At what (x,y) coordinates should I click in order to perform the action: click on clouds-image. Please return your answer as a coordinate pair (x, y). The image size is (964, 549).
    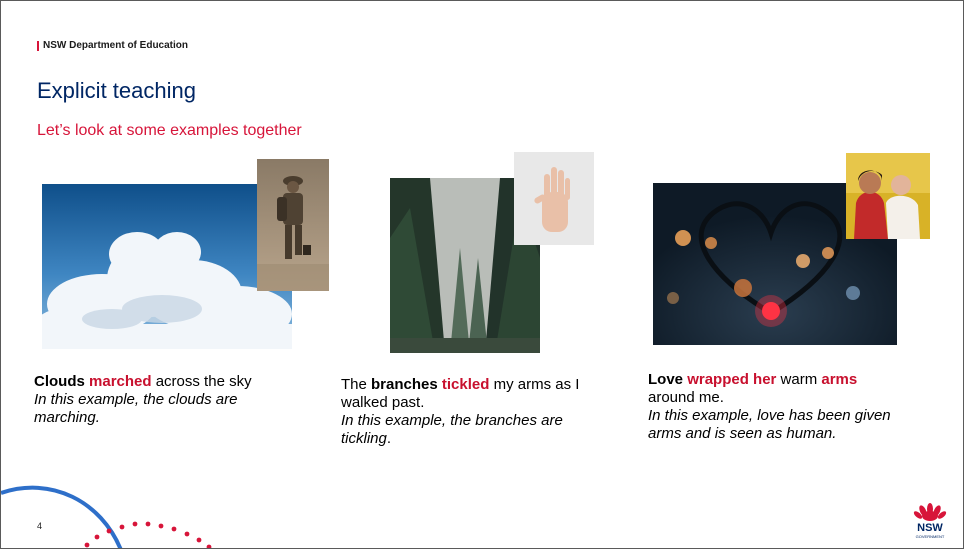
    Looking at the image, I should click on (167, 266).